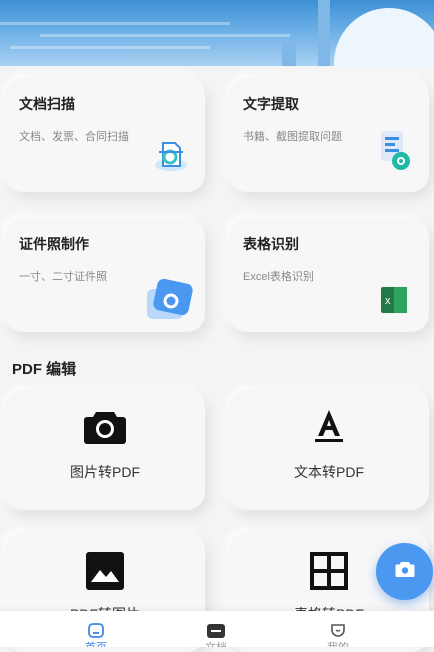 The width and height of the screenshot is (434, 652). I want to click on card-subtitle: Excel表格识别, so click(278, 277).